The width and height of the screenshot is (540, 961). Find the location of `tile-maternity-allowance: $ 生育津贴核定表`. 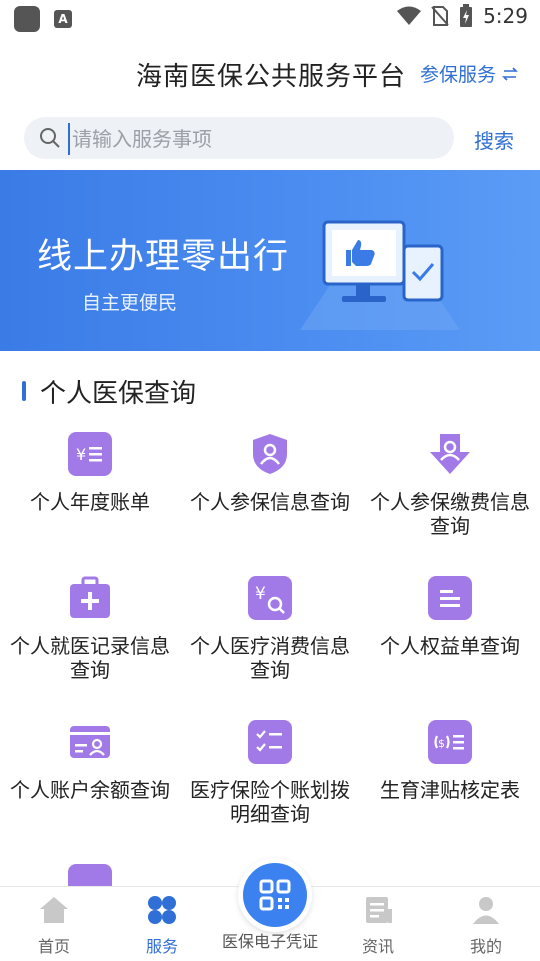

tile-maternity-allowance: $ 生育津贴核定表 is located at coordinates (450, 761).